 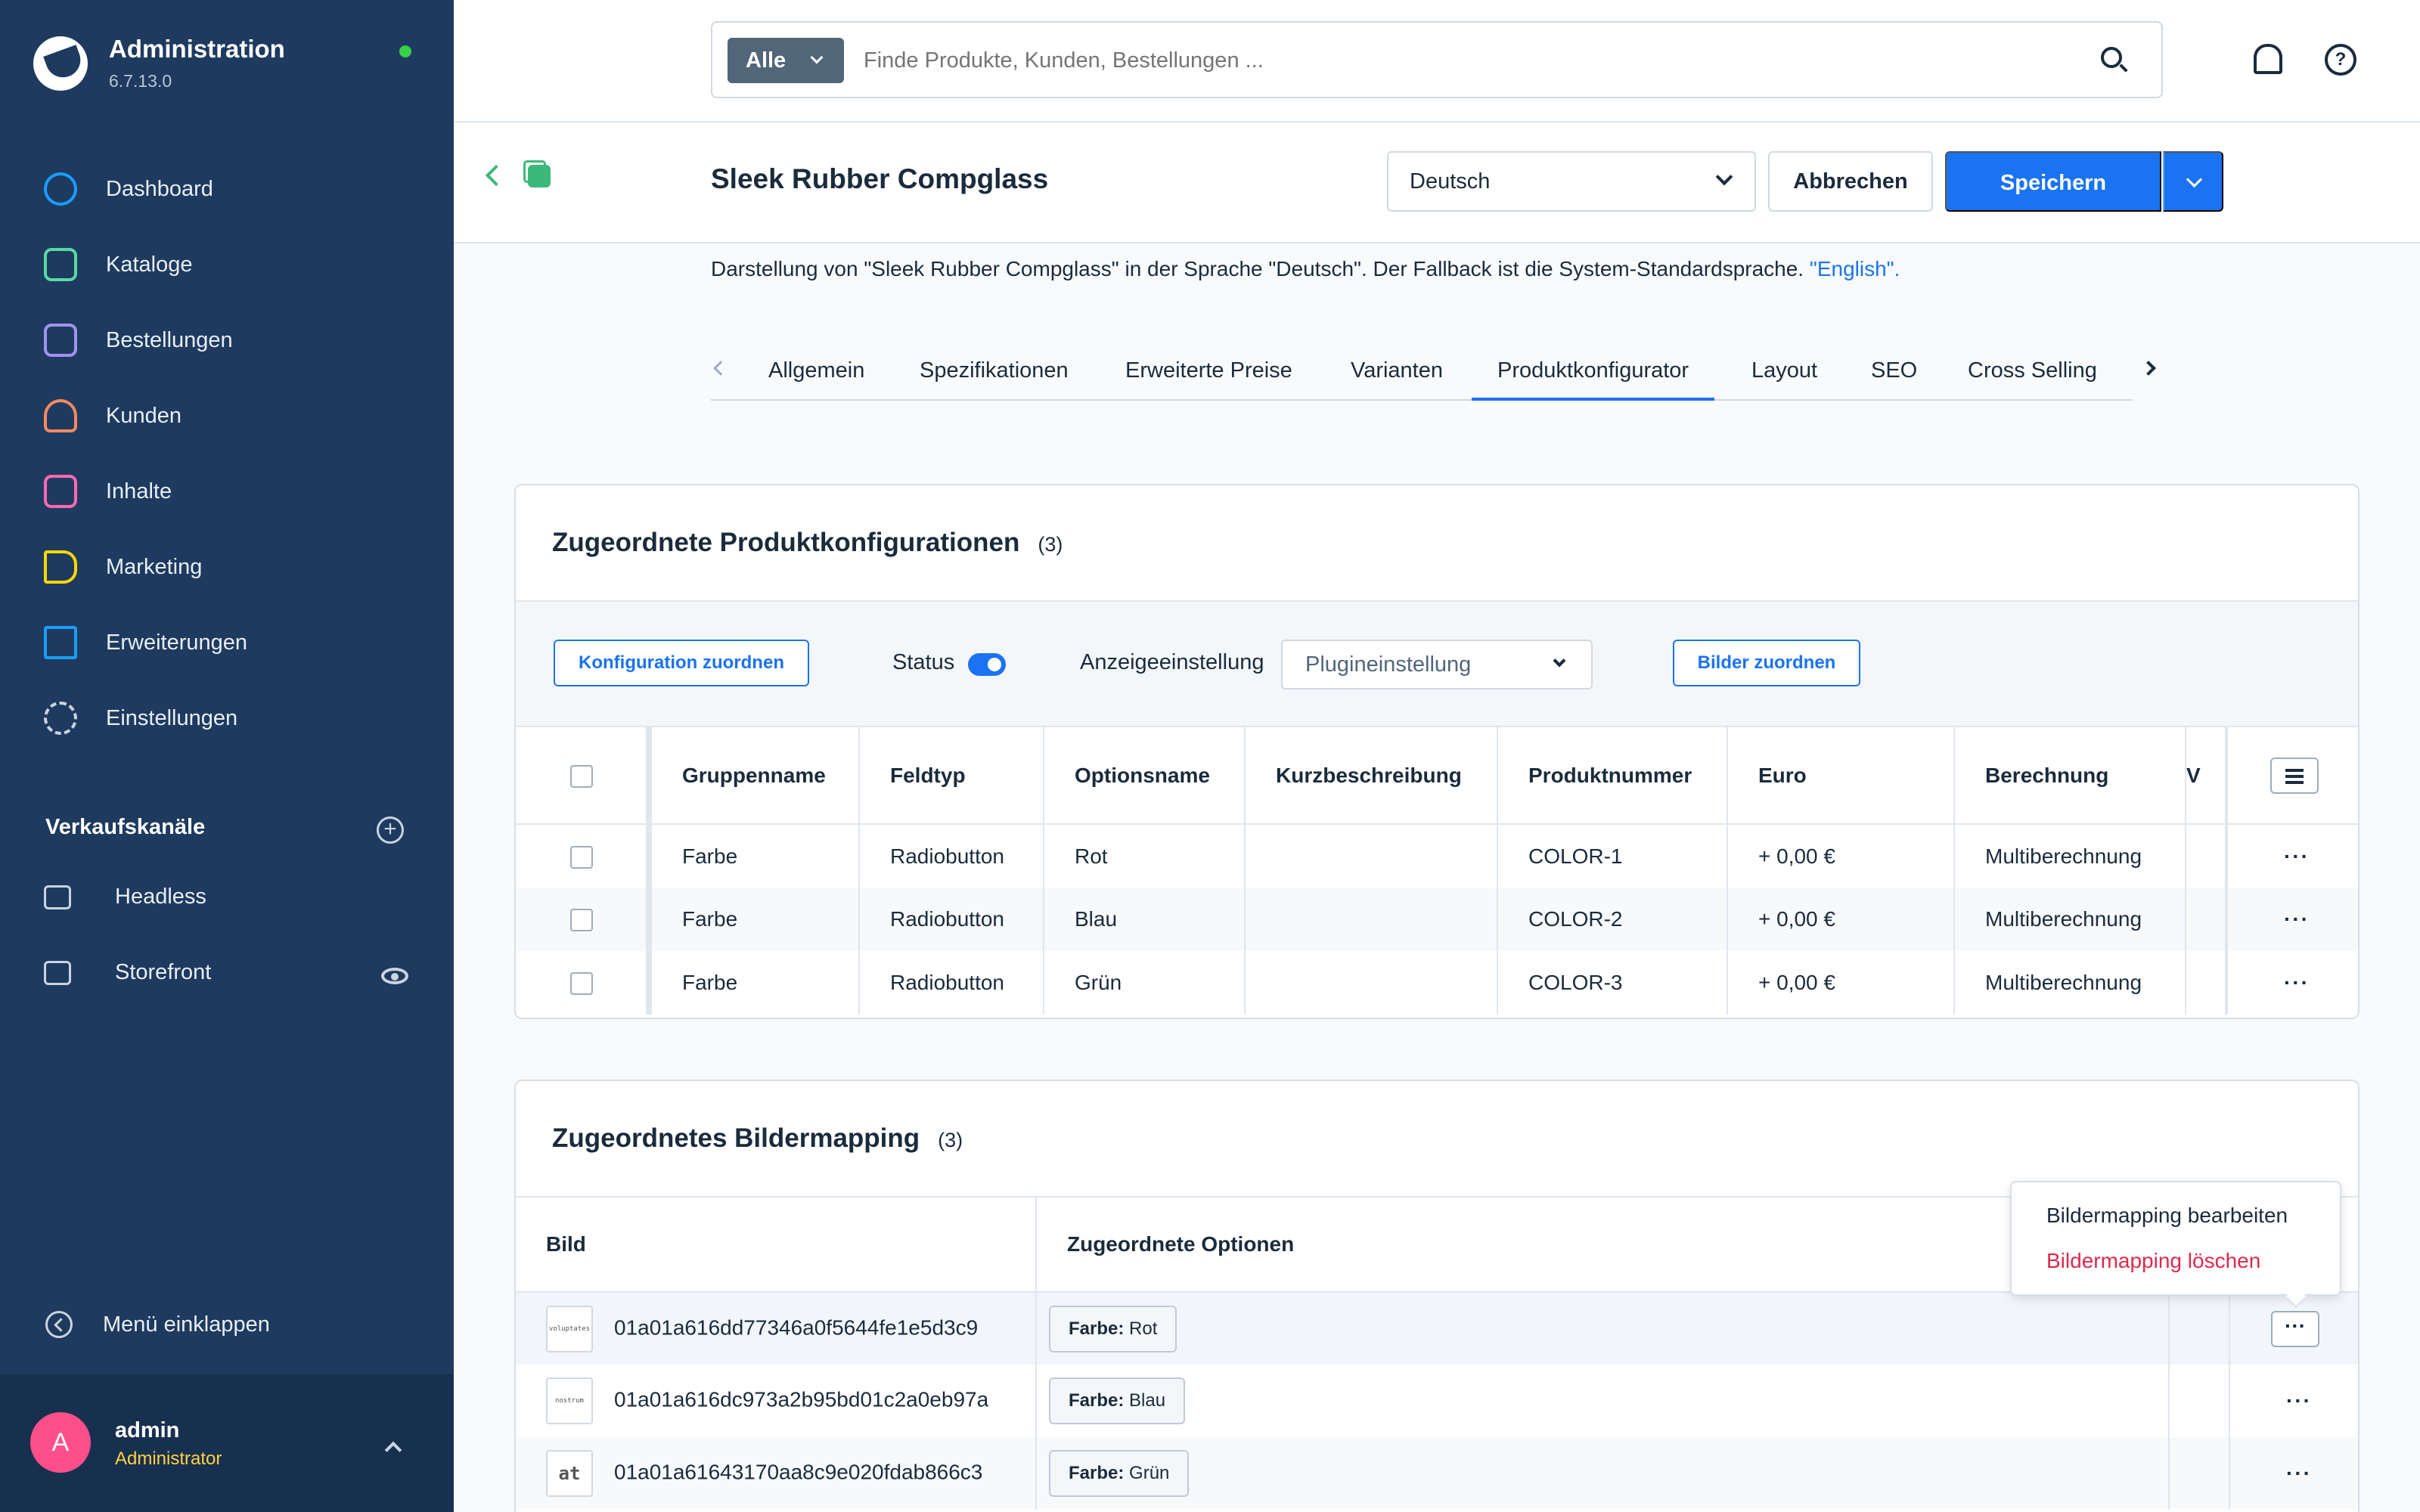 What do you see at coordinates (2340, 60) in the screenshot?
I see `help-icon: ?` at bounding box center [2340, 60].